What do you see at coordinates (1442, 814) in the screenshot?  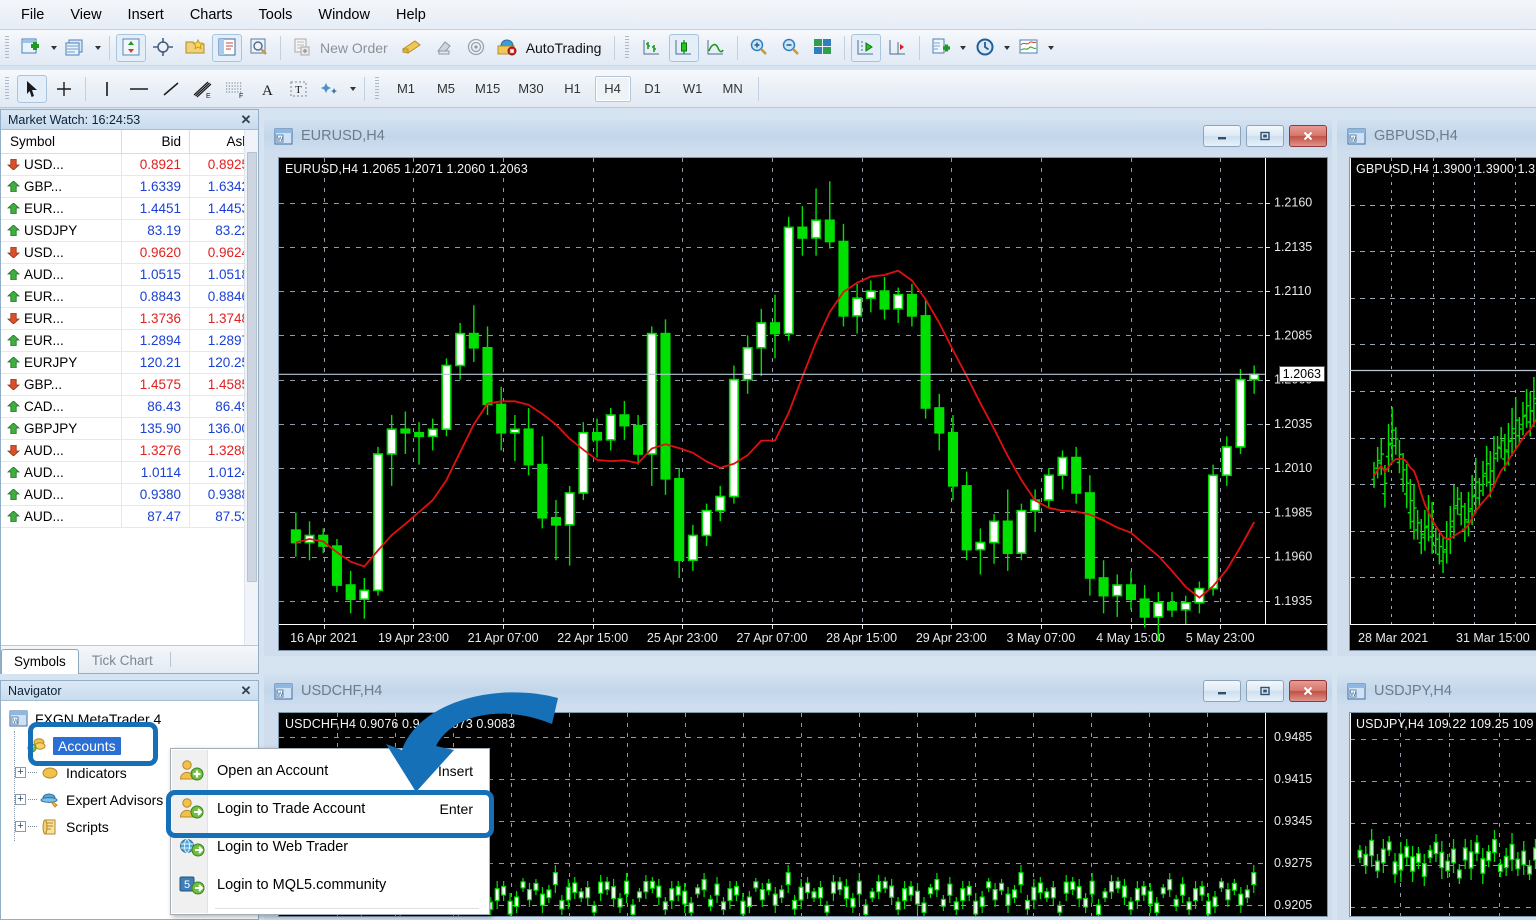 I see `chart-canvas-usdjpy: USDJPY,H4 109.22 109.25 109` at bounding box center [1442, 814].